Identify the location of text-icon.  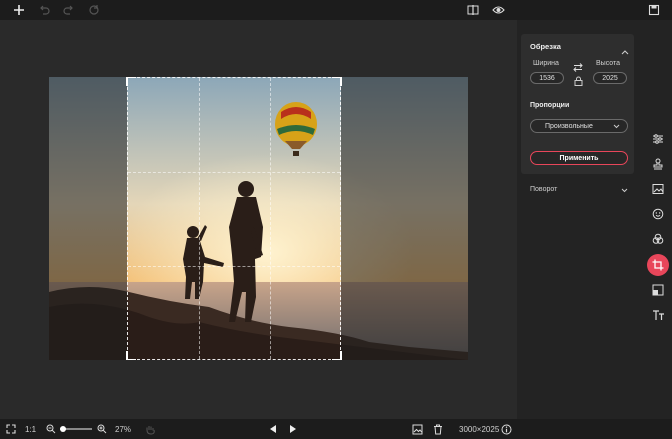
(658, 315).